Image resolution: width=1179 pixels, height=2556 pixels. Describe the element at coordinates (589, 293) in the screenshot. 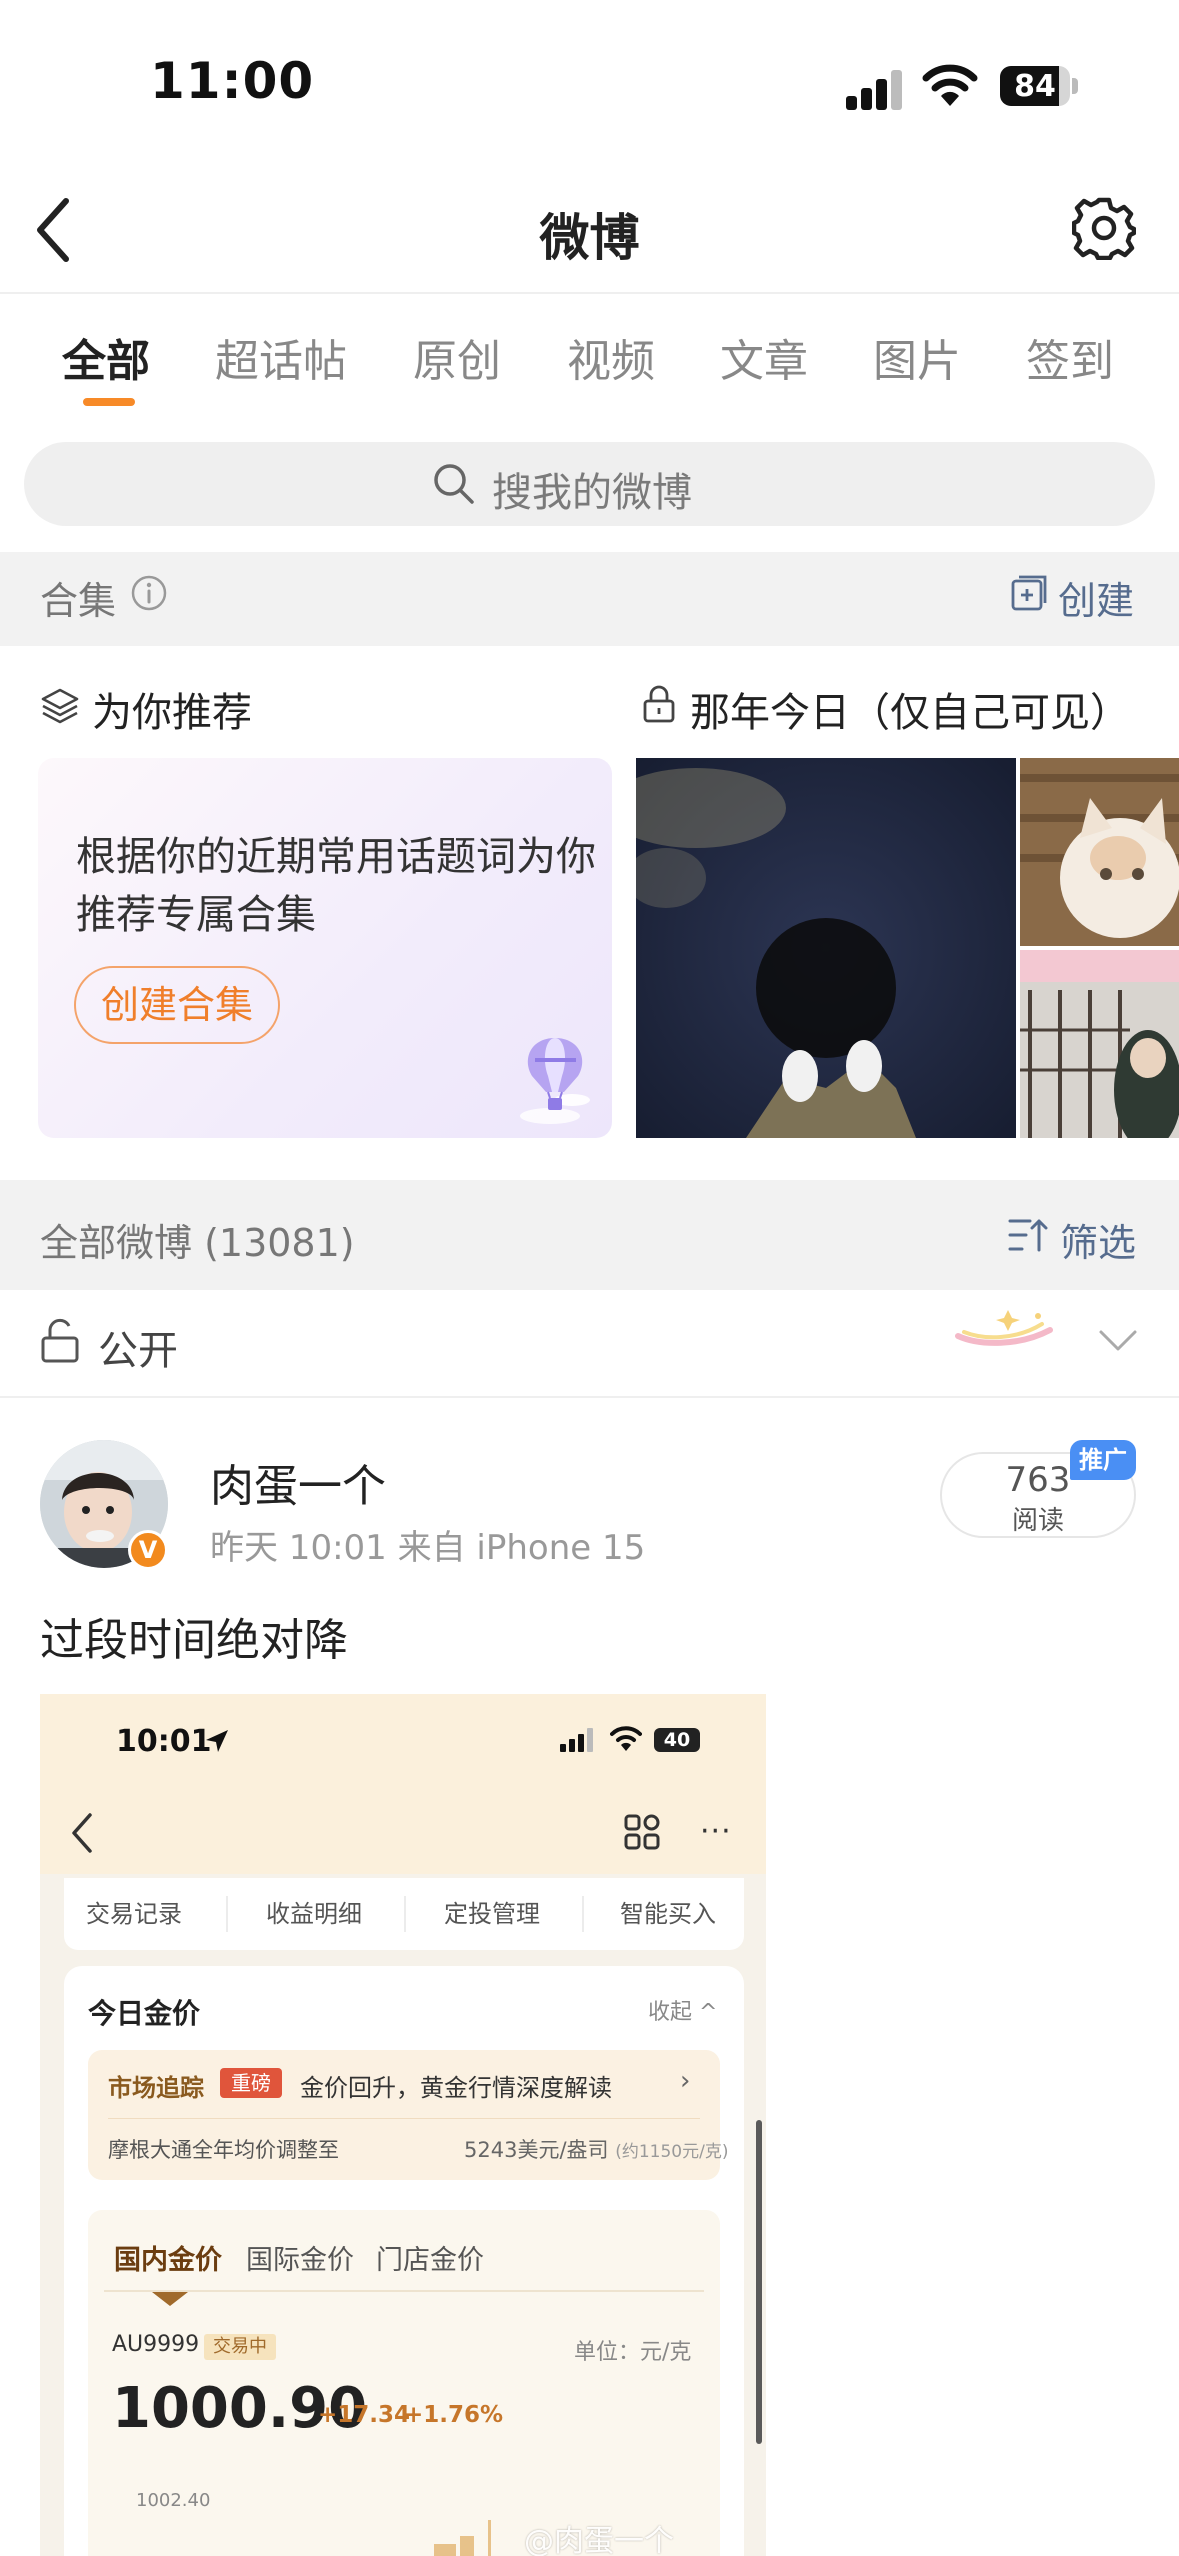

I see `nav-divider` at that location.